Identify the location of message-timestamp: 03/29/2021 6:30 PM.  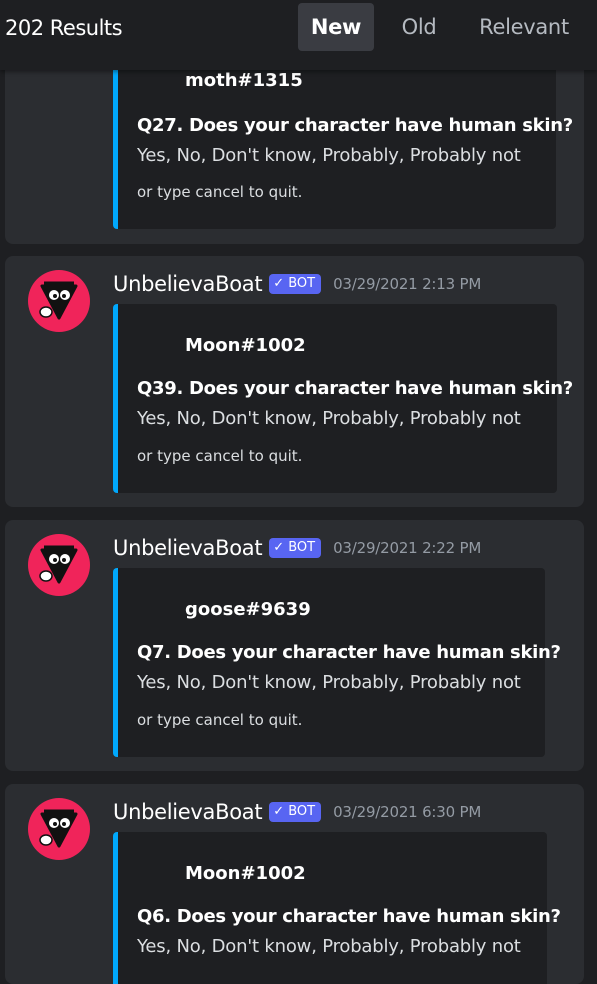
(407, 812).